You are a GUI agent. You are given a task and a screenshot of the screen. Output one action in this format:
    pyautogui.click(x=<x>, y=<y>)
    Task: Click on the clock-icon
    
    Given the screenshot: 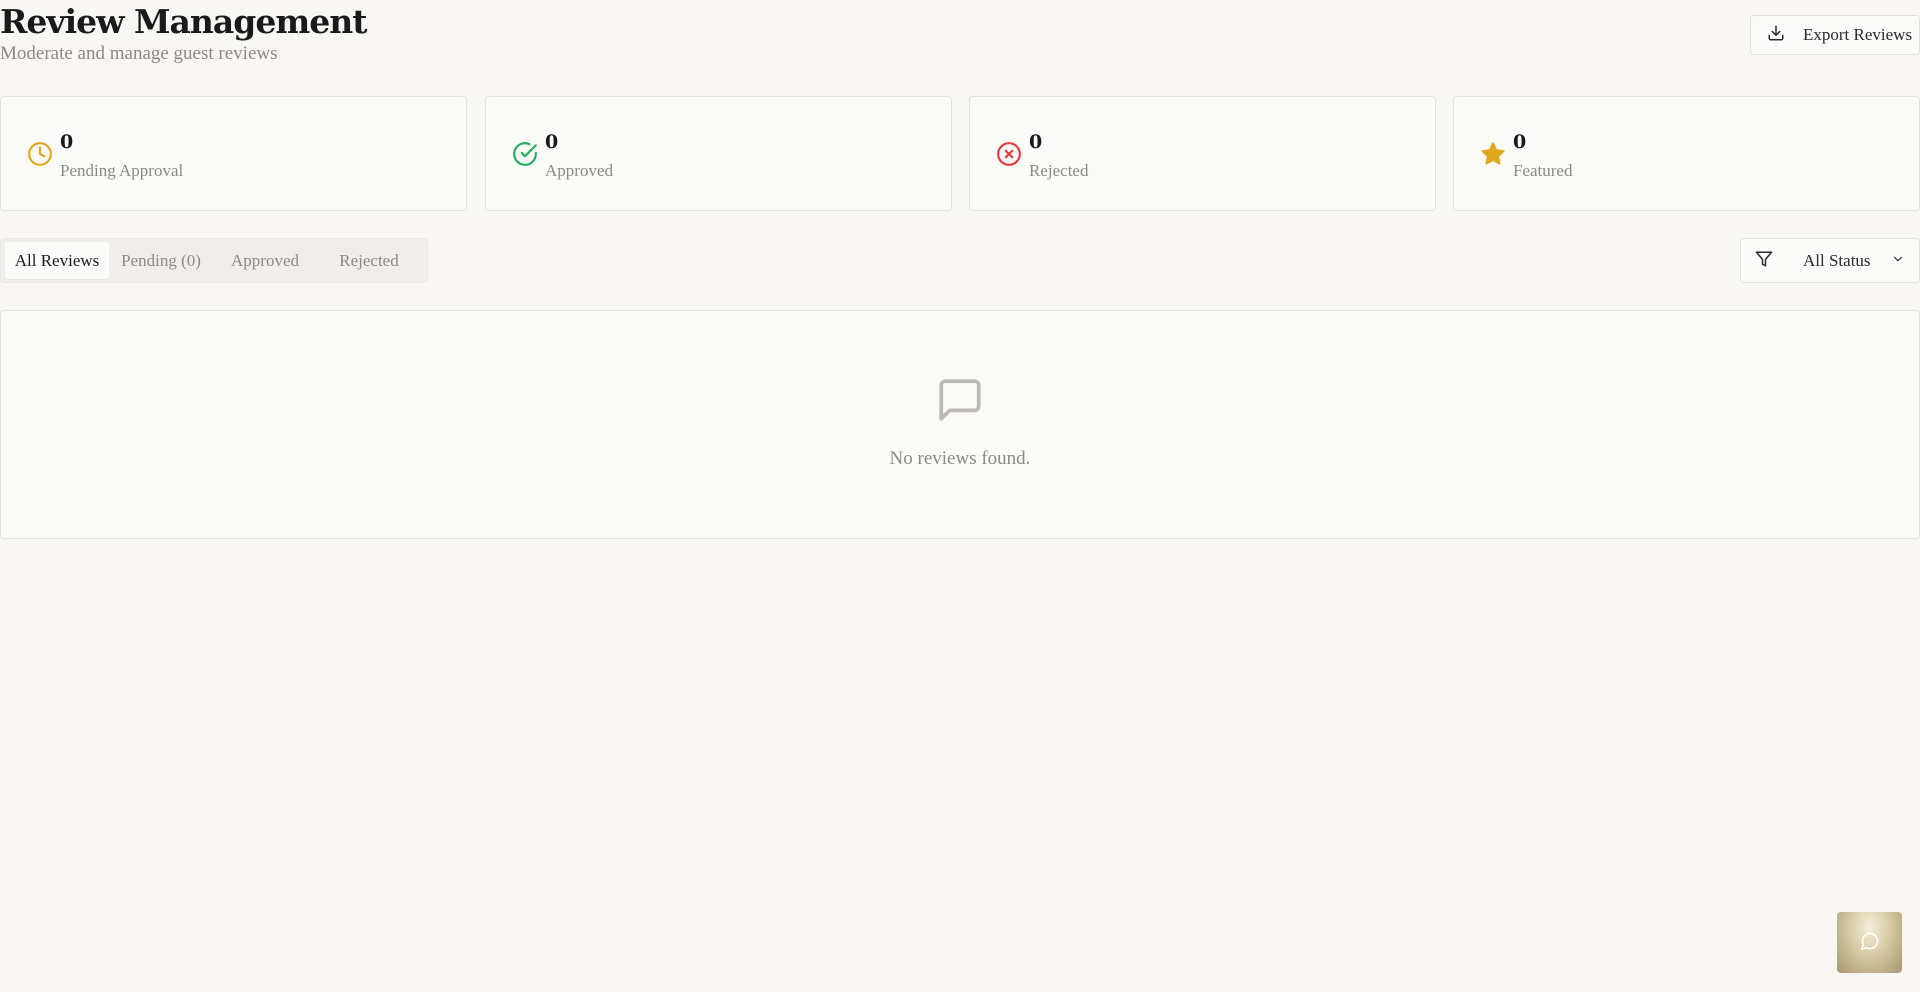 What is the action you would take?
    pyautogui.click(x=40, y=154)
    